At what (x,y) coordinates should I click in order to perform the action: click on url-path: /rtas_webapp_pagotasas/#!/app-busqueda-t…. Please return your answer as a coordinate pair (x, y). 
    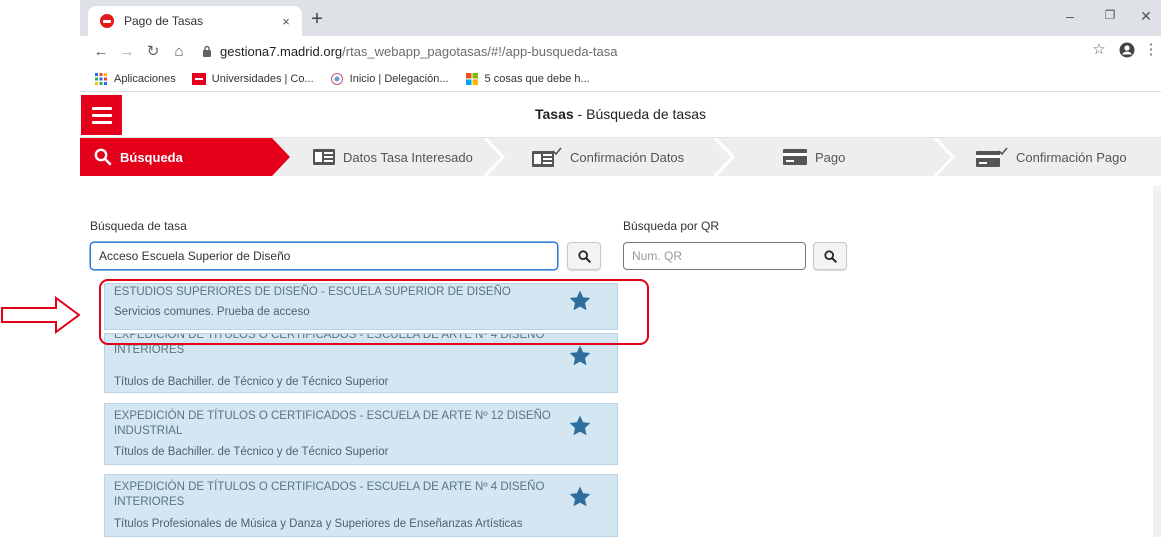
    Looking at the image, I should click on (480, 51).